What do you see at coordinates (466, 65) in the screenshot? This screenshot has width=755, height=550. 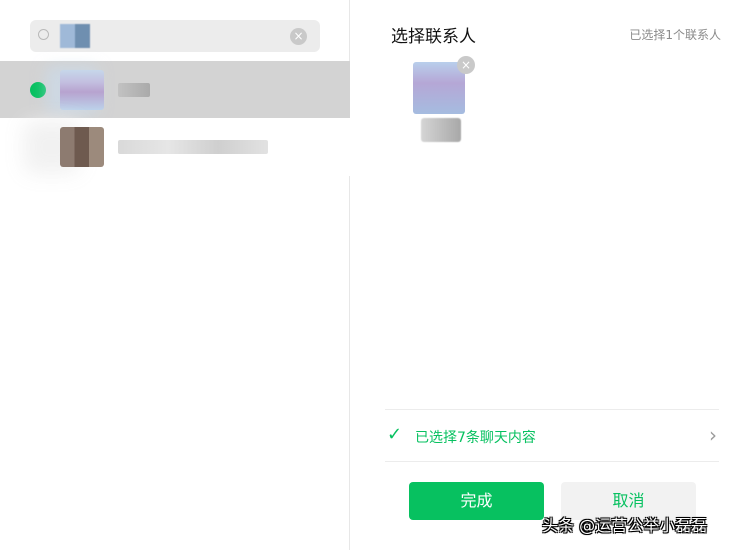 I see `remove-contact-icon: ×` at bounding box center [466, 65].